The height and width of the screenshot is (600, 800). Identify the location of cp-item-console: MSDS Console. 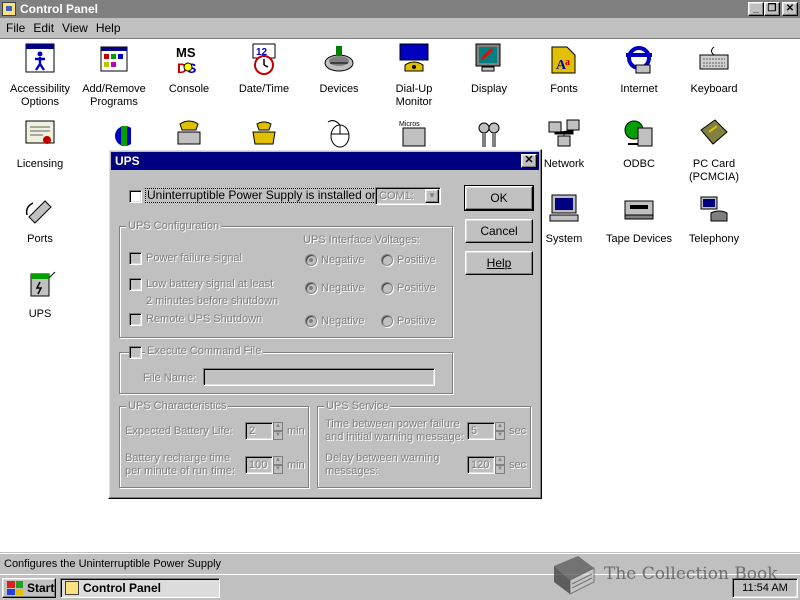
(189, 69).